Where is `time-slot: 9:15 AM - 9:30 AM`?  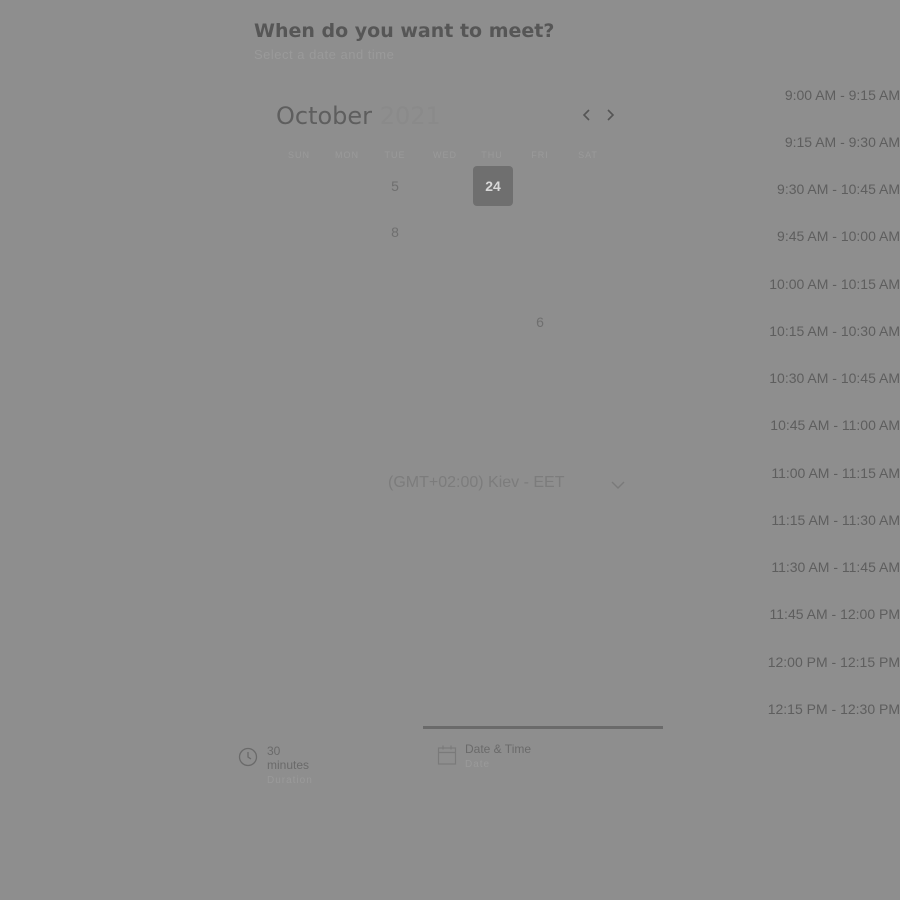
time-slot: 9:15 AM - 9:30 AM is located at coordinates (842, 142).